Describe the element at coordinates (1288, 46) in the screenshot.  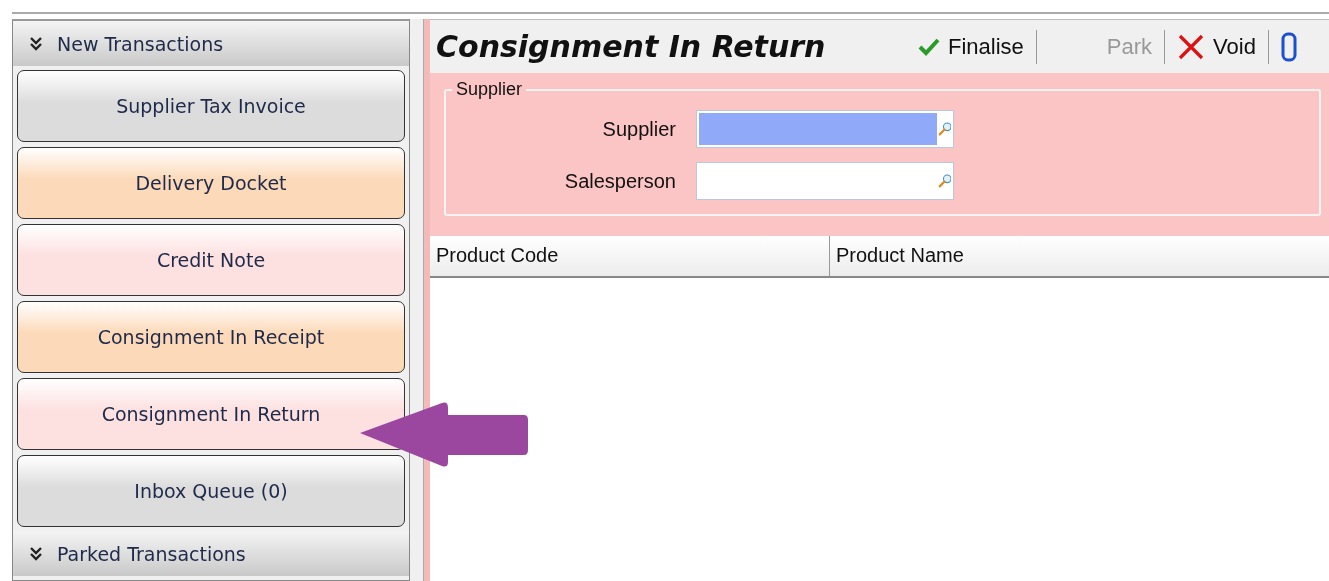
I see `clipboard-icon` at that location.